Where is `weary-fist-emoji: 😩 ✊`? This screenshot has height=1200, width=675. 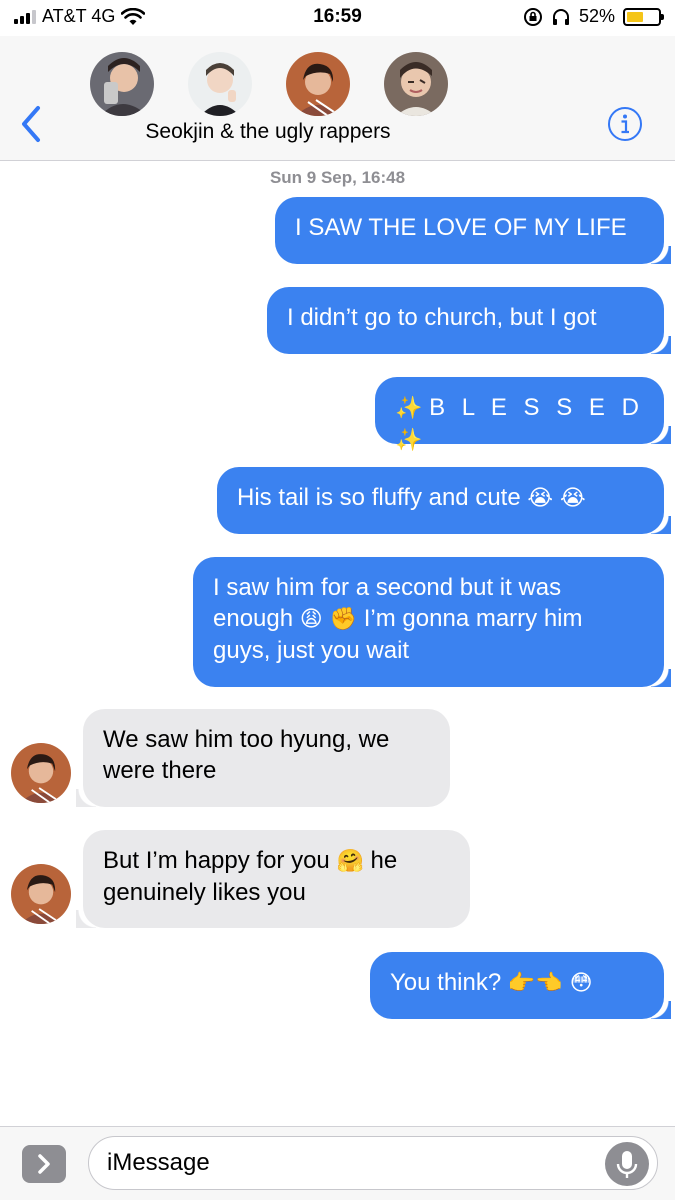
weary-fist-emoji: 😩 ✊ is located at coordinates (328, 619).